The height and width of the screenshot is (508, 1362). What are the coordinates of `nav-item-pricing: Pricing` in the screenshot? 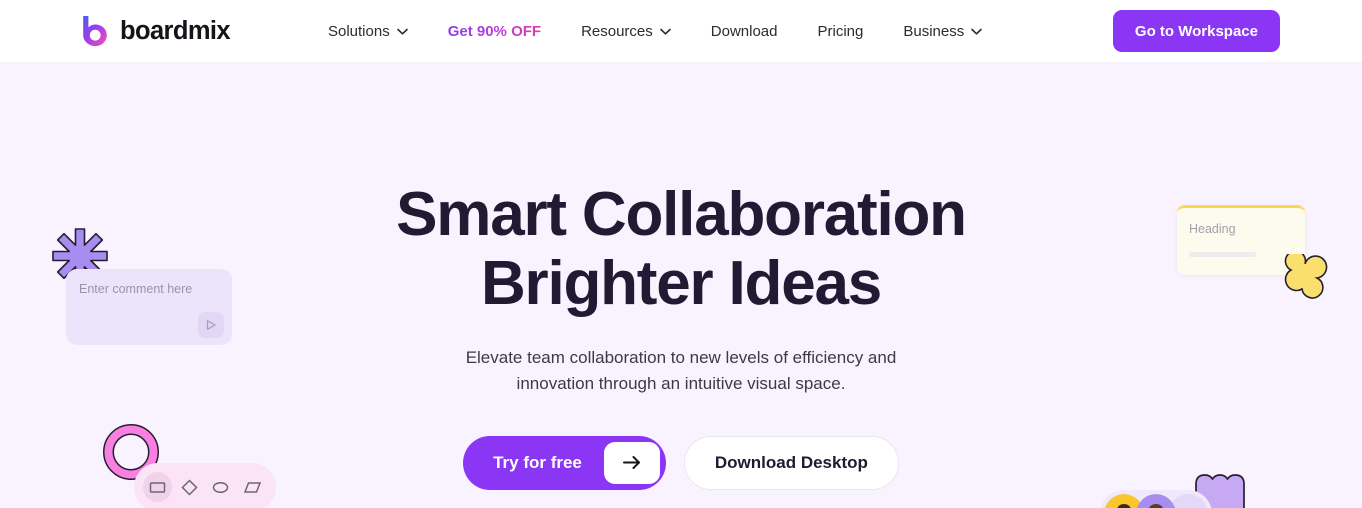 It's located at (840, 31).